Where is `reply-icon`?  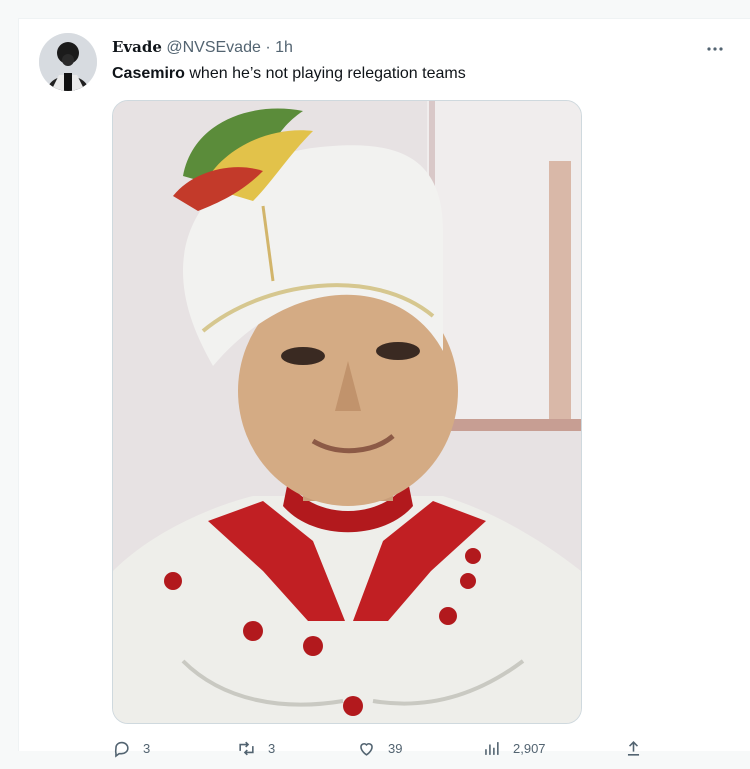
reply-icon is located at coordinates (121, 749).